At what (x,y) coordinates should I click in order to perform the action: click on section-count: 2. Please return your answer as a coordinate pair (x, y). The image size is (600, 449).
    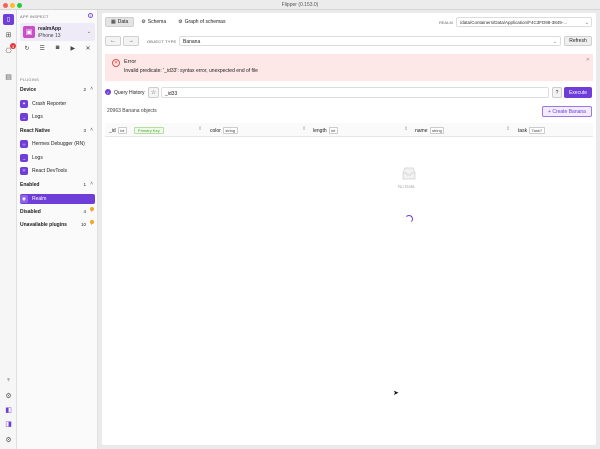
    Looking at the image, I should click on (84, 89).